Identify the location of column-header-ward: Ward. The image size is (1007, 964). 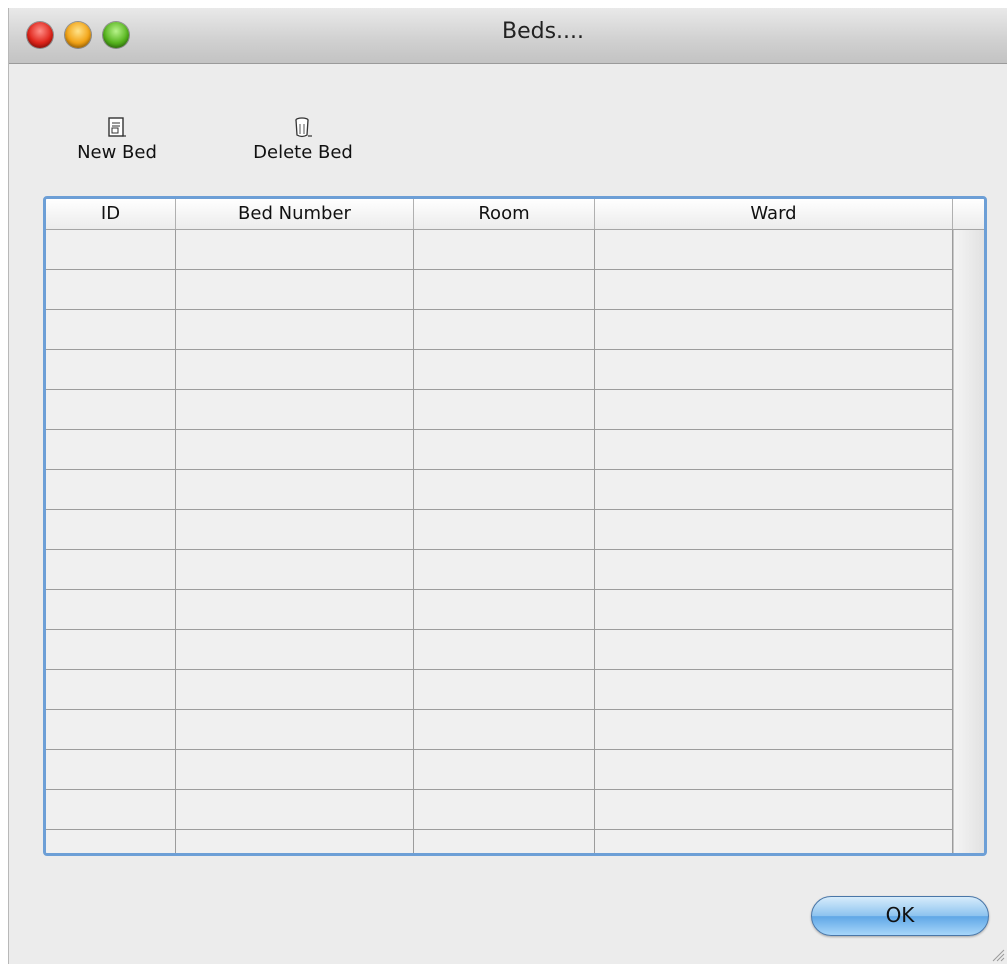
(774, 214).